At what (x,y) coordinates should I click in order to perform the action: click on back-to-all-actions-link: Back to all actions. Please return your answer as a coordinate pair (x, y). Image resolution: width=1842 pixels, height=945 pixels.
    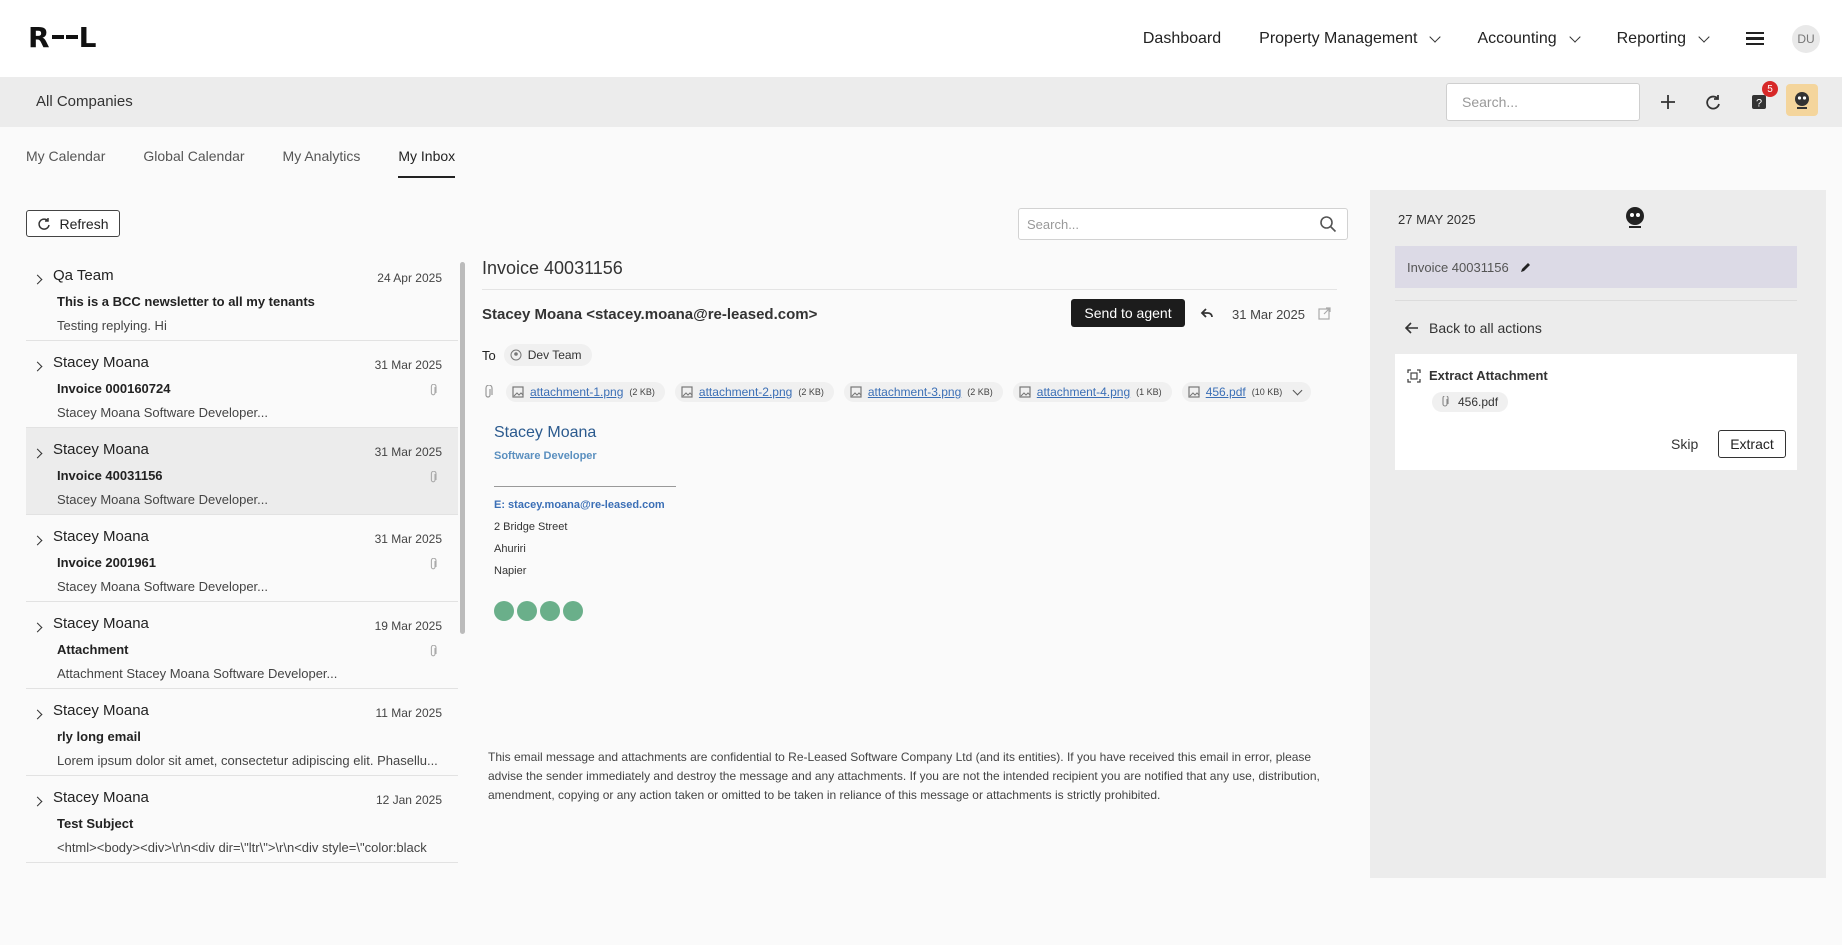
    Looking at the image, I should click on (1473, 328).